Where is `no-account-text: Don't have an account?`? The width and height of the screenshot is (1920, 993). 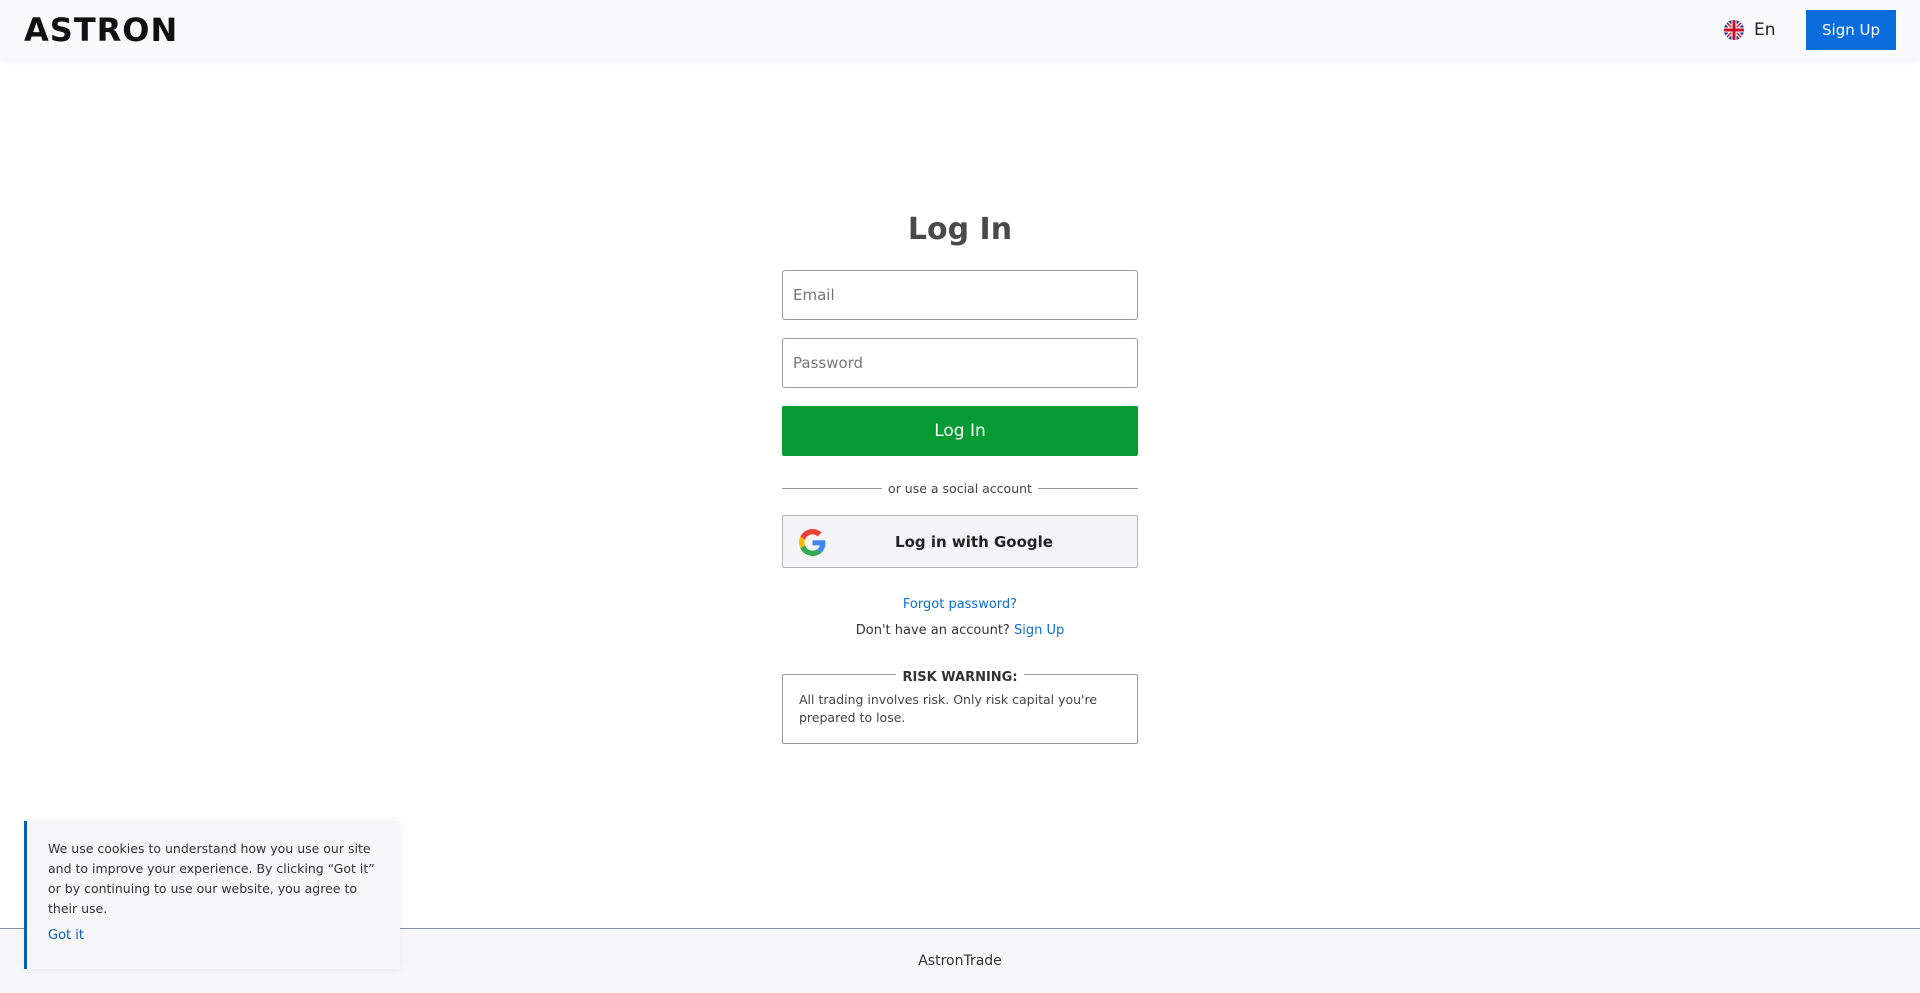 no-account-text: Don't have an account? is located at coordinates (932, 630).